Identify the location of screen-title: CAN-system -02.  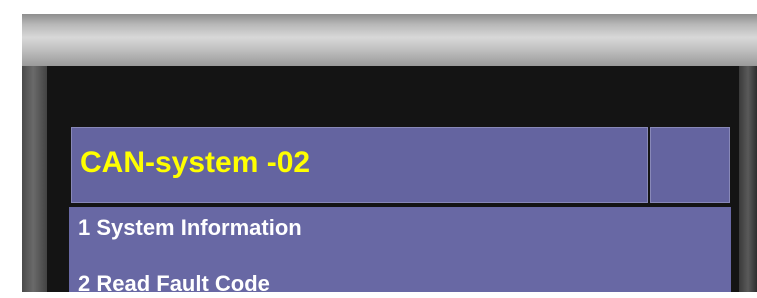
(195, 162).